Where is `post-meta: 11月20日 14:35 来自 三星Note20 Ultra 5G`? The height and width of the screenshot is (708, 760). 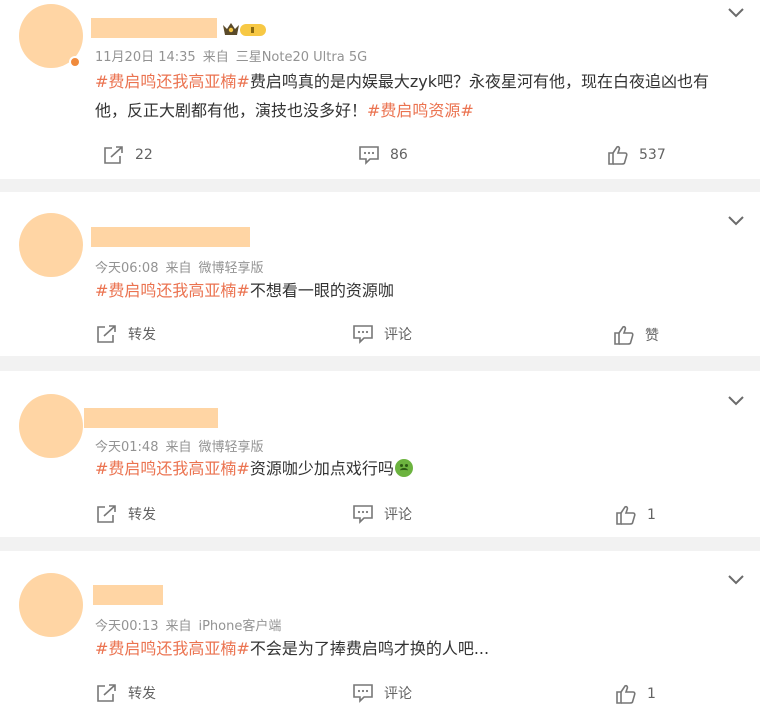
post-meta: 11月20日 14:35 来自 三星Note20 Ultra 5G is located at coordinates (234, 55).